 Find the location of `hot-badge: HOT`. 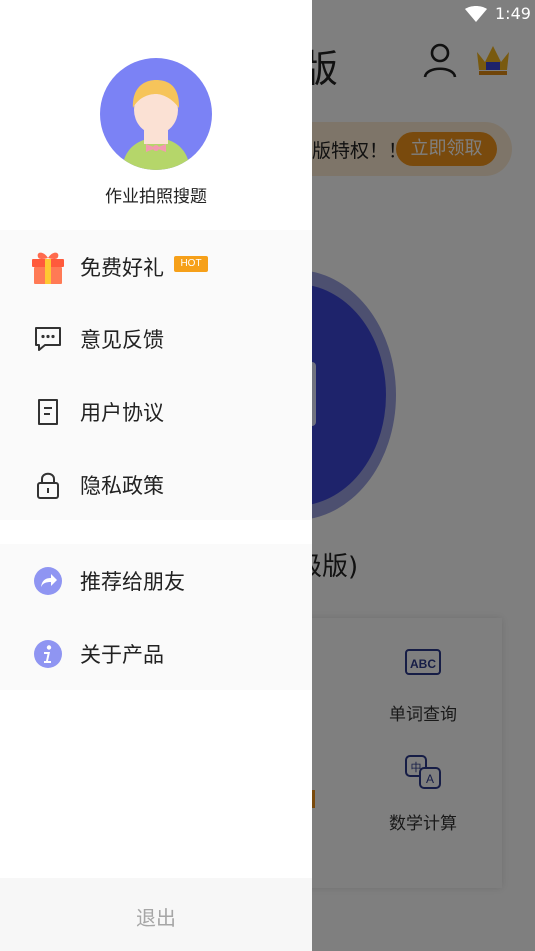

hot-badge: HOT is located at coordinates (191, 264).